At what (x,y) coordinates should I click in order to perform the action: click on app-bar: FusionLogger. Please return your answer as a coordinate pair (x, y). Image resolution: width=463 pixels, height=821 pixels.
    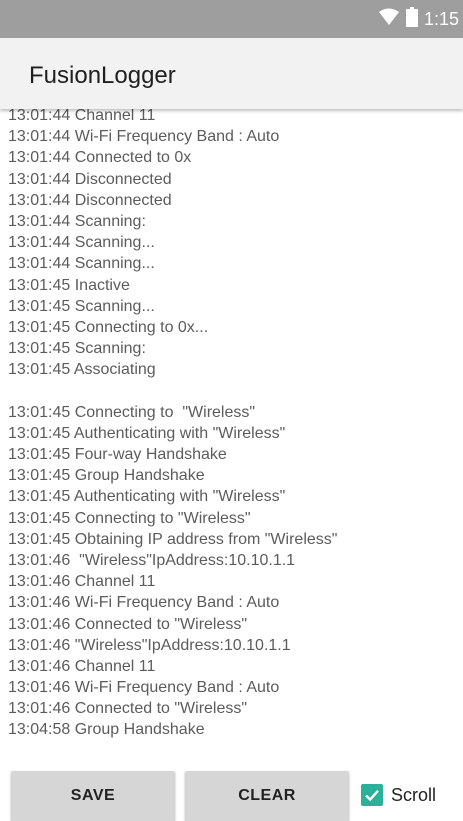
    Looking at the image, I should click on (231, 73).